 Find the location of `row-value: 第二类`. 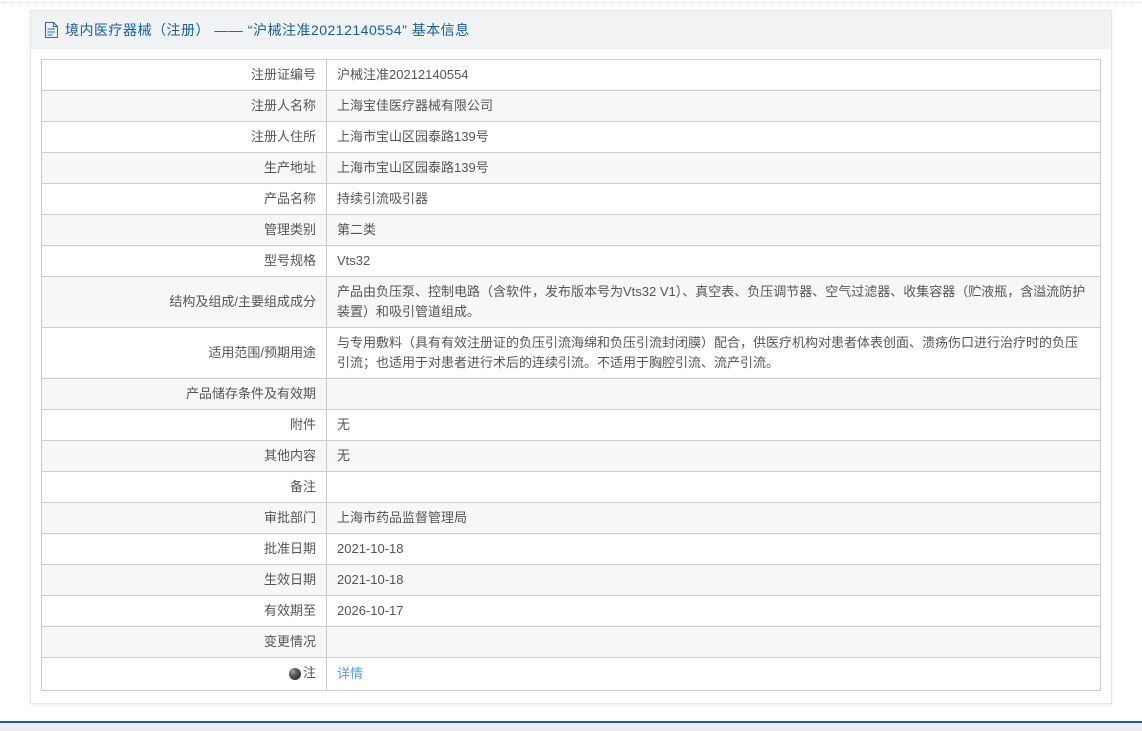

row-value: 第二类 is located at coordinates (713, 230).